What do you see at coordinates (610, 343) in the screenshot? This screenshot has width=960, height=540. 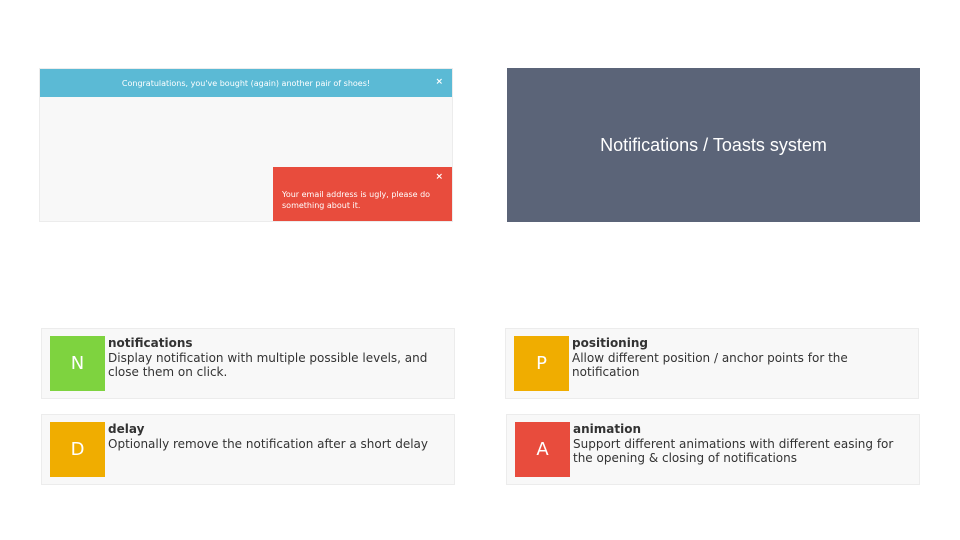 I see `feature-title: positioning` at bounding box center [610, 343].